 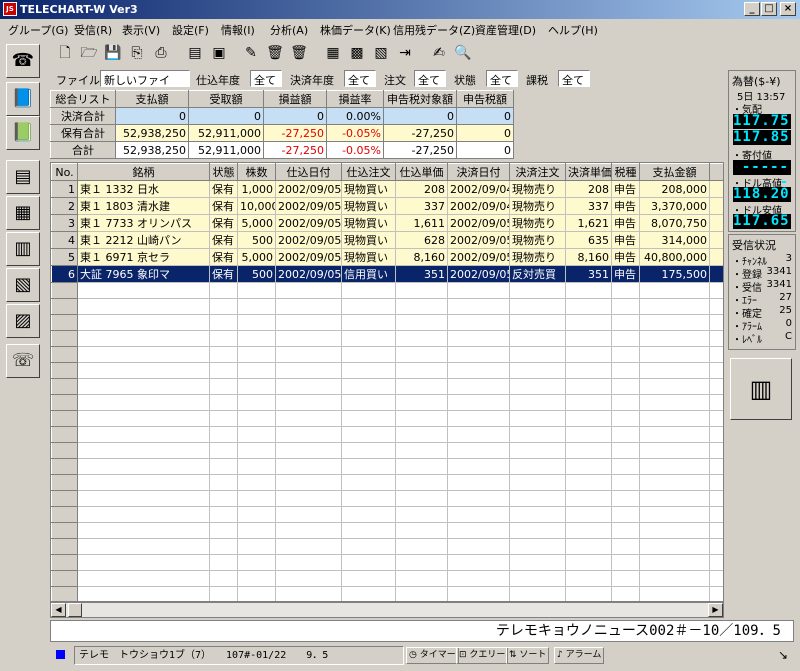 I want to click on row-number: 6, so click(x=64, y=274).